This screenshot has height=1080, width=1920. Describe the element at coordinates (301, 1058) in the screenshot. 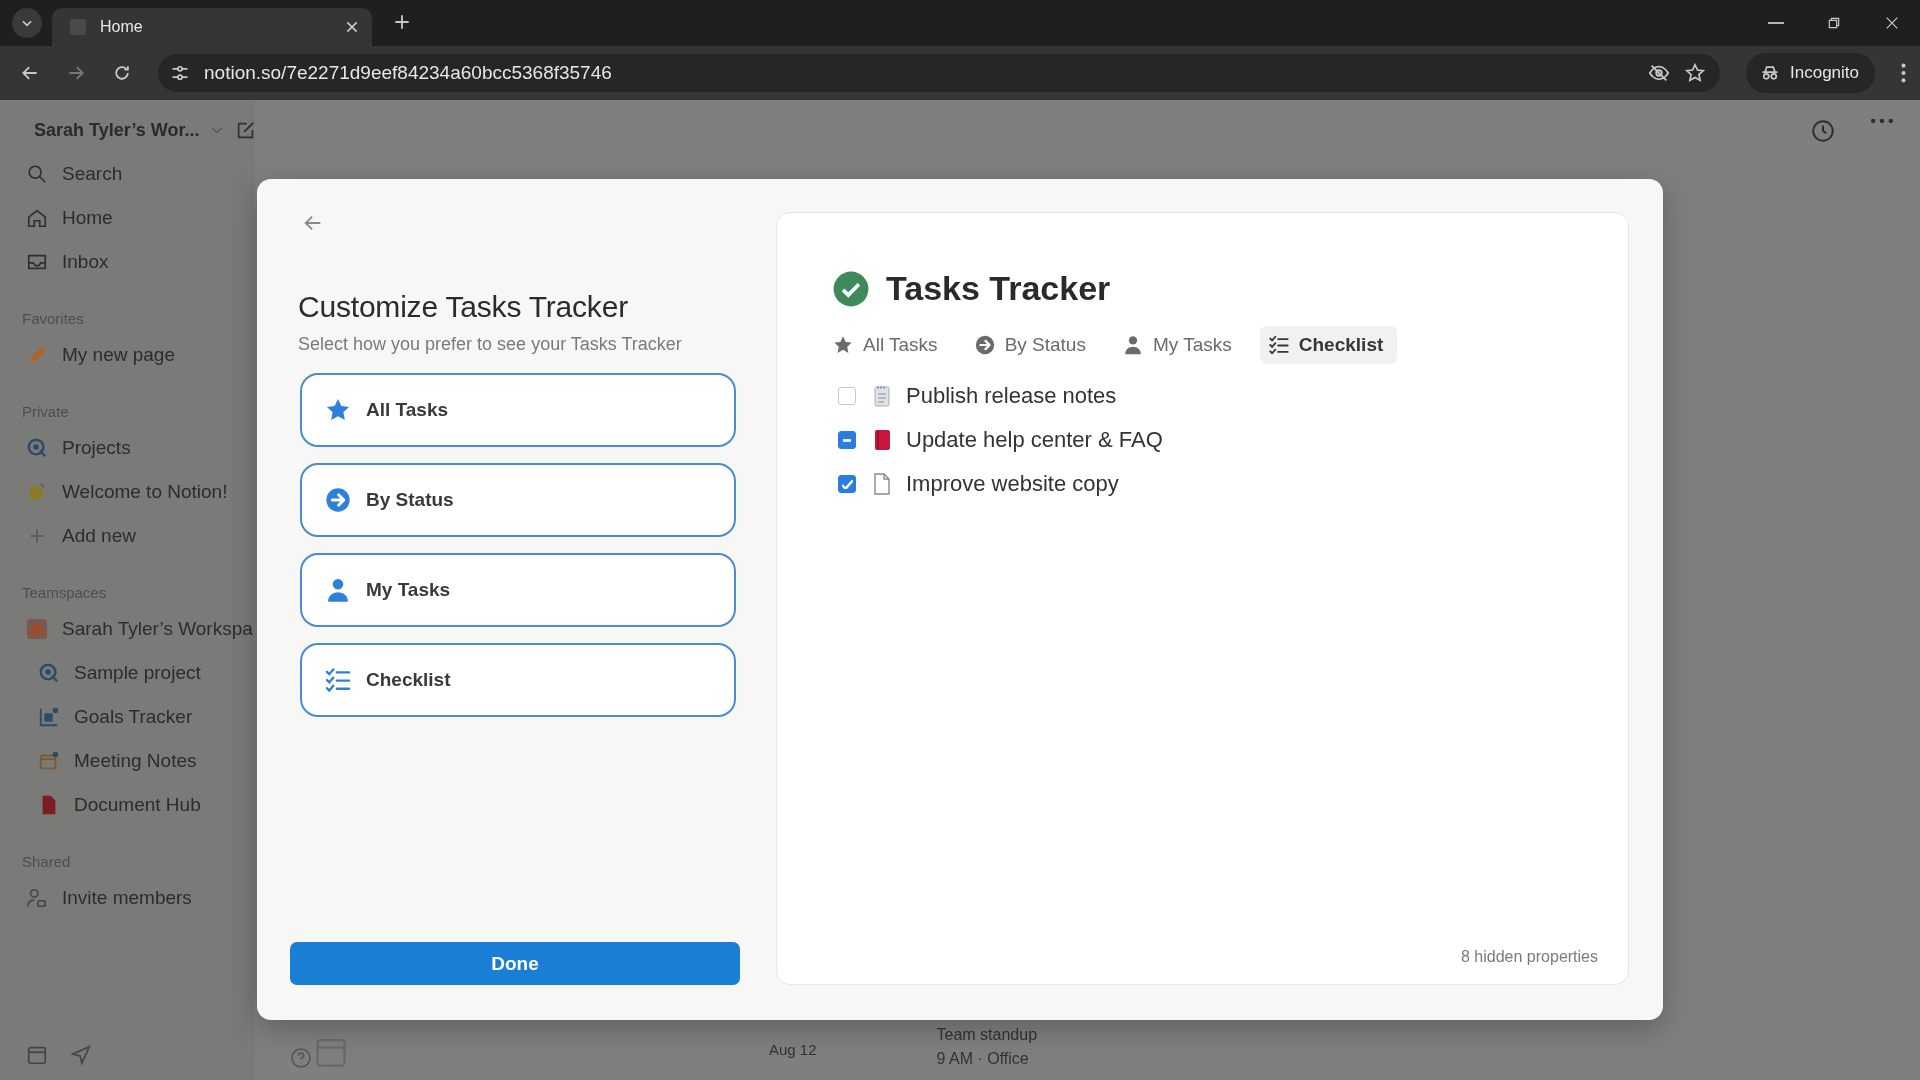

I see `help-icon` at that location.